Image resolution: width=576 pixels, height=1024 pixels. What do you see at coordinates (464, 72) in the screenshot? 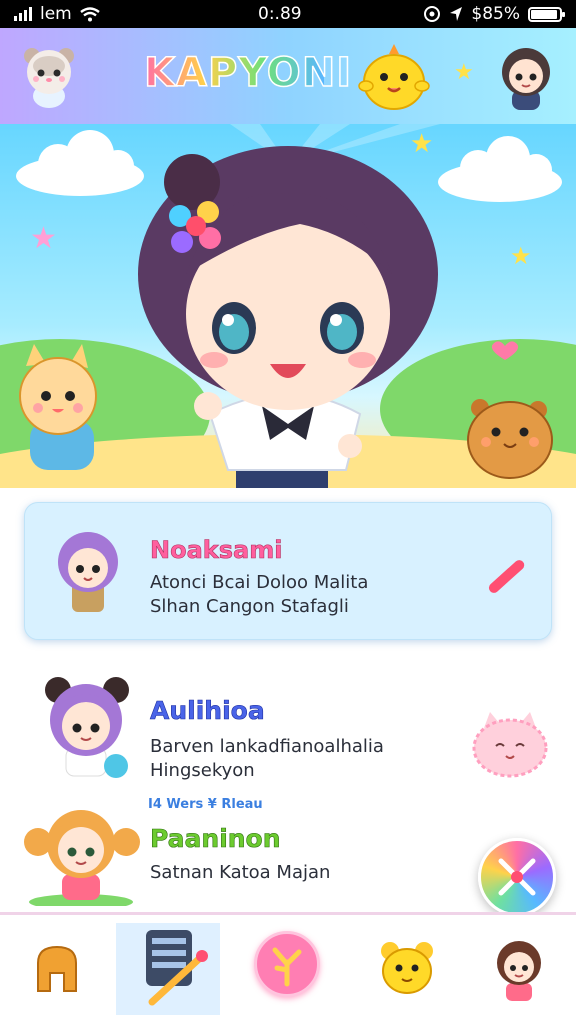
I see `star-icon: ★` at bounding box center [464, 72].